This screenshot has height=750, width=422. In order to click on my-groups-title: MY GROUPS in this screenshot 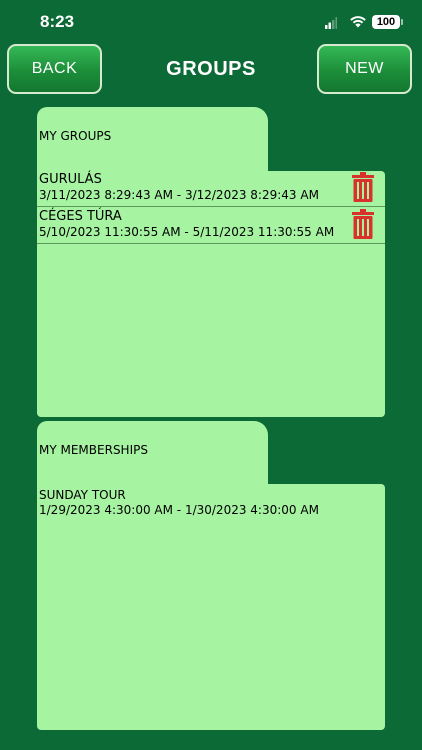, I will do `click(75, 136)`.